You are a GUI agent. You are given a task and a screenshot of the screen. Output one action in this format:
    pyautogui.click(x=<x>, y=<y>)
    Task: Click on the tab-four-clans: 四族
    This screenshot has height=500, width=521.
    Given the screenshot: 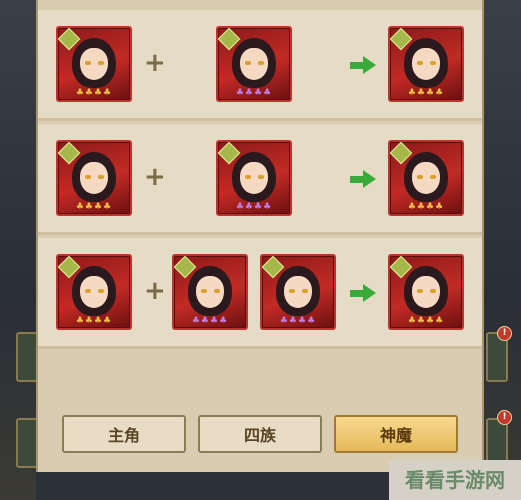 What is the action you would take?
    pyautogui.click(x=260, y=434)
    